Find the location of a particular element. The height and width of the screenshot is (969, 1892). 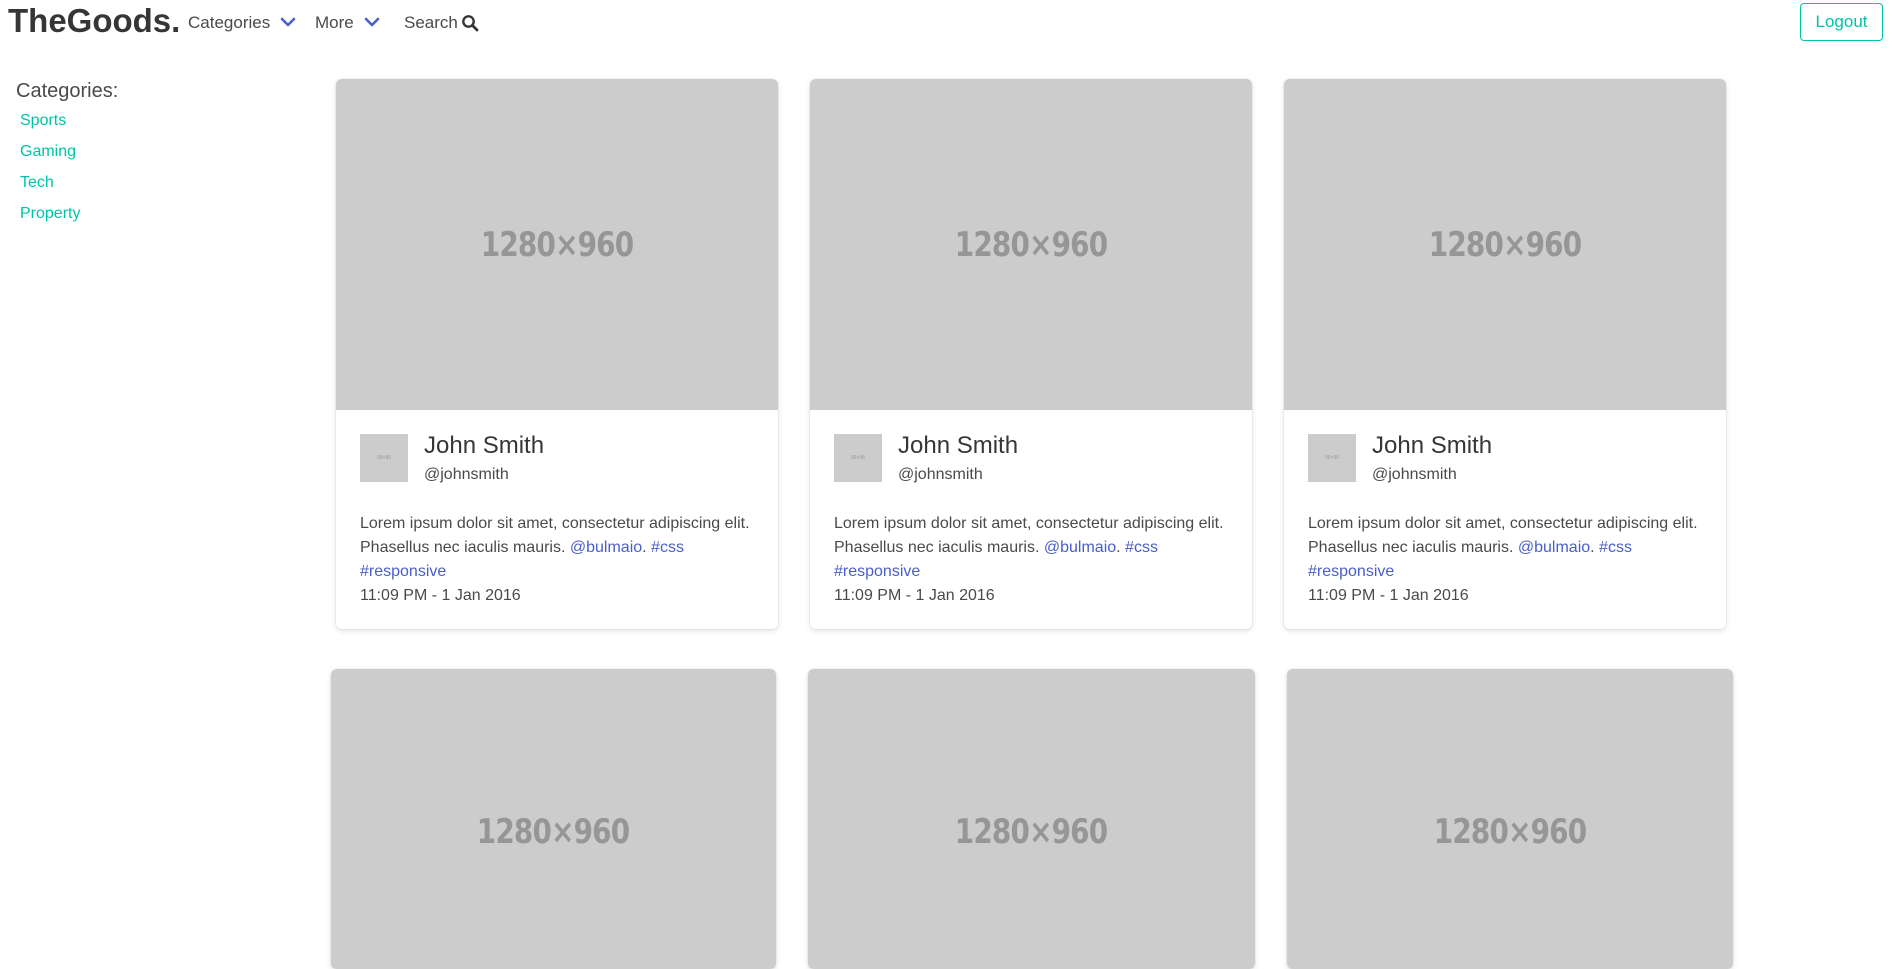

sidebar-item-tech: Tech is located at coordinates (141, 183).